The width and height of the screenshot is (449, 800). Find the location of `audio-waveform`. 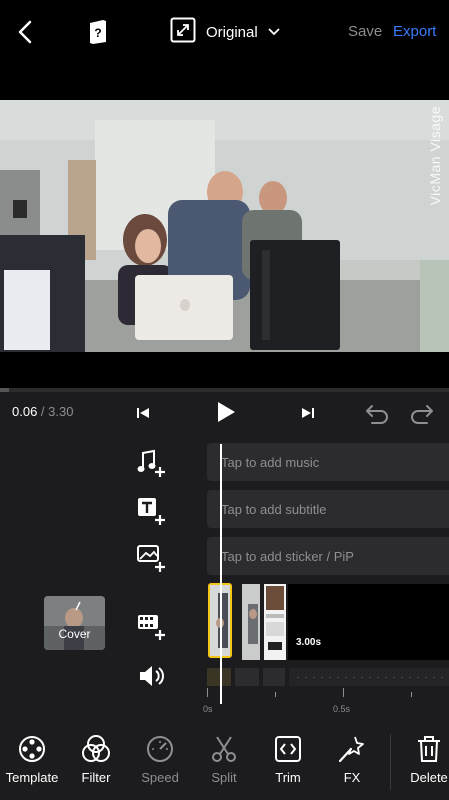

audio-waveform is located at coordinates (328, 677).